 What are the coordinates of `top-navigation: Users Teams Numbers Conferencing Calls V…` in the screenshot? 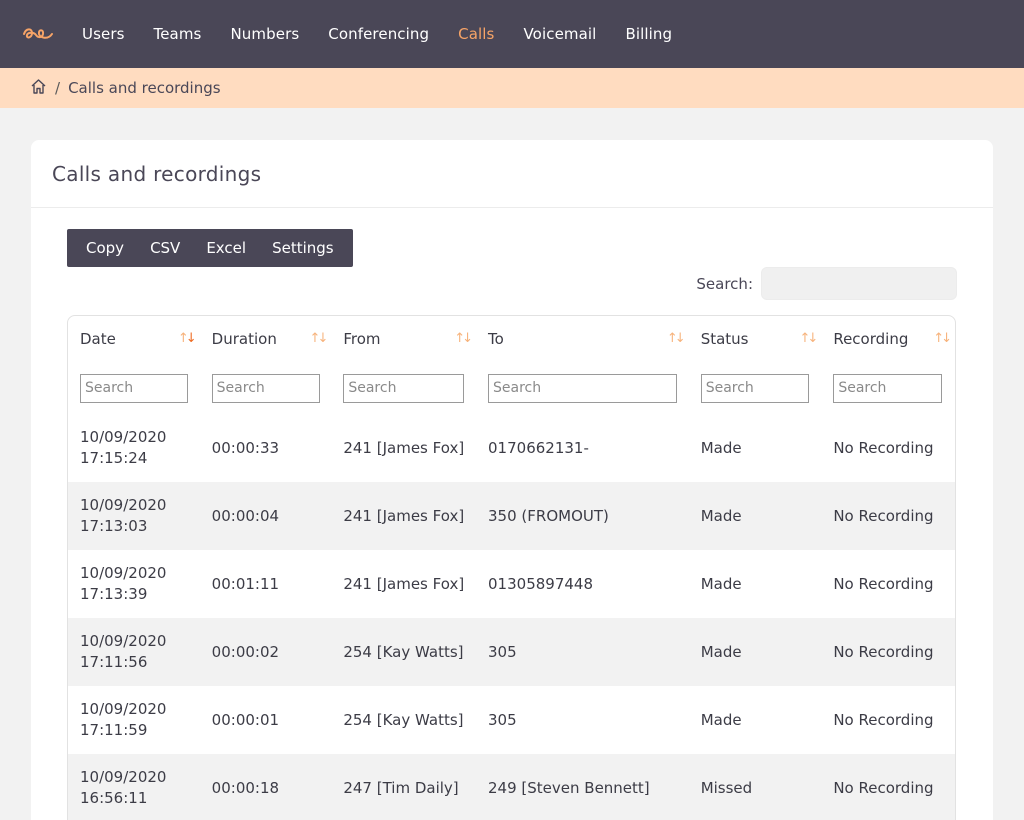 It's located at (512, 34).